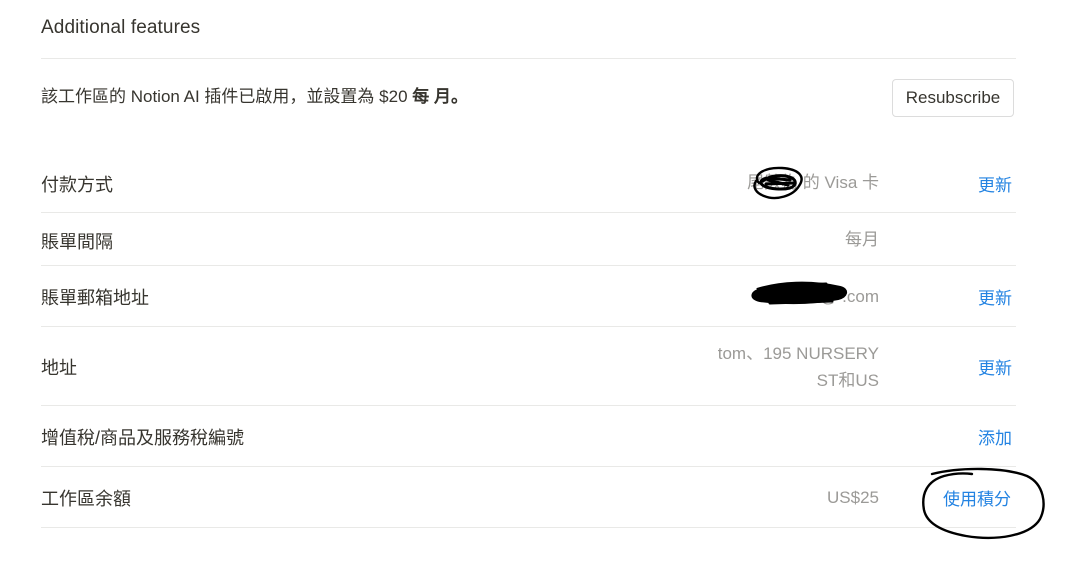 The image size is (1067, 569). Describe the element at coordinates (59, 368) in the screenshot. I see `address-label: 地址` at that location.